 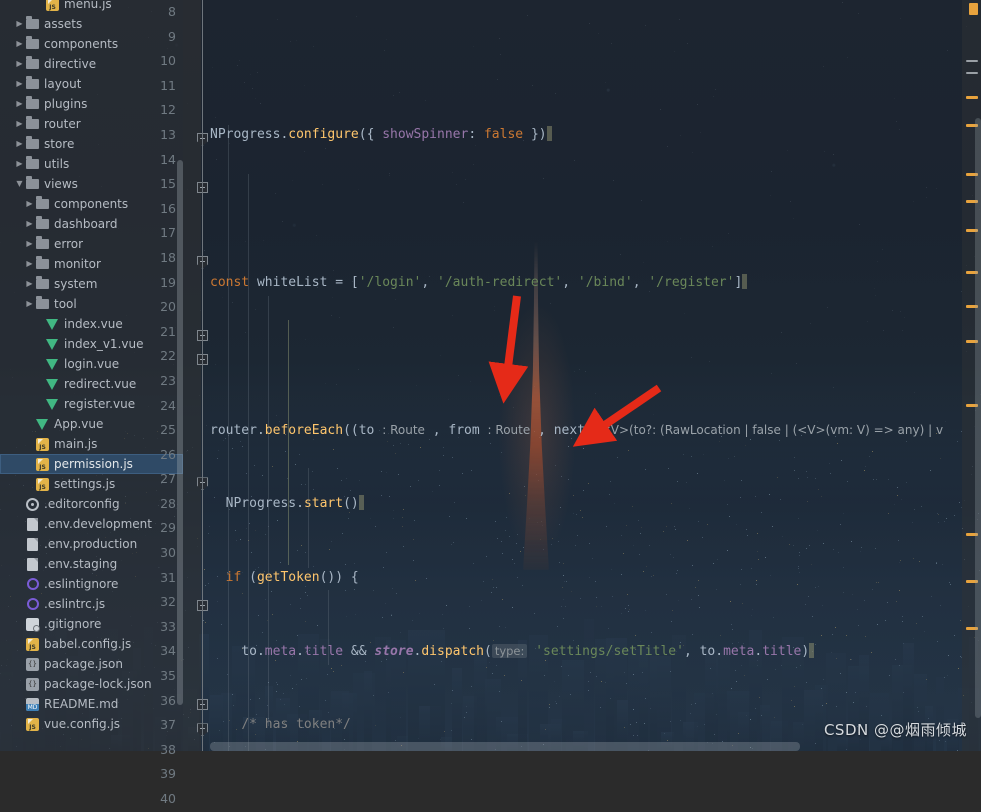 What do you see at coordinates (70, 64) in the screenshot?
I see `tree-item-label: directive` at bounding box center [70, 64].